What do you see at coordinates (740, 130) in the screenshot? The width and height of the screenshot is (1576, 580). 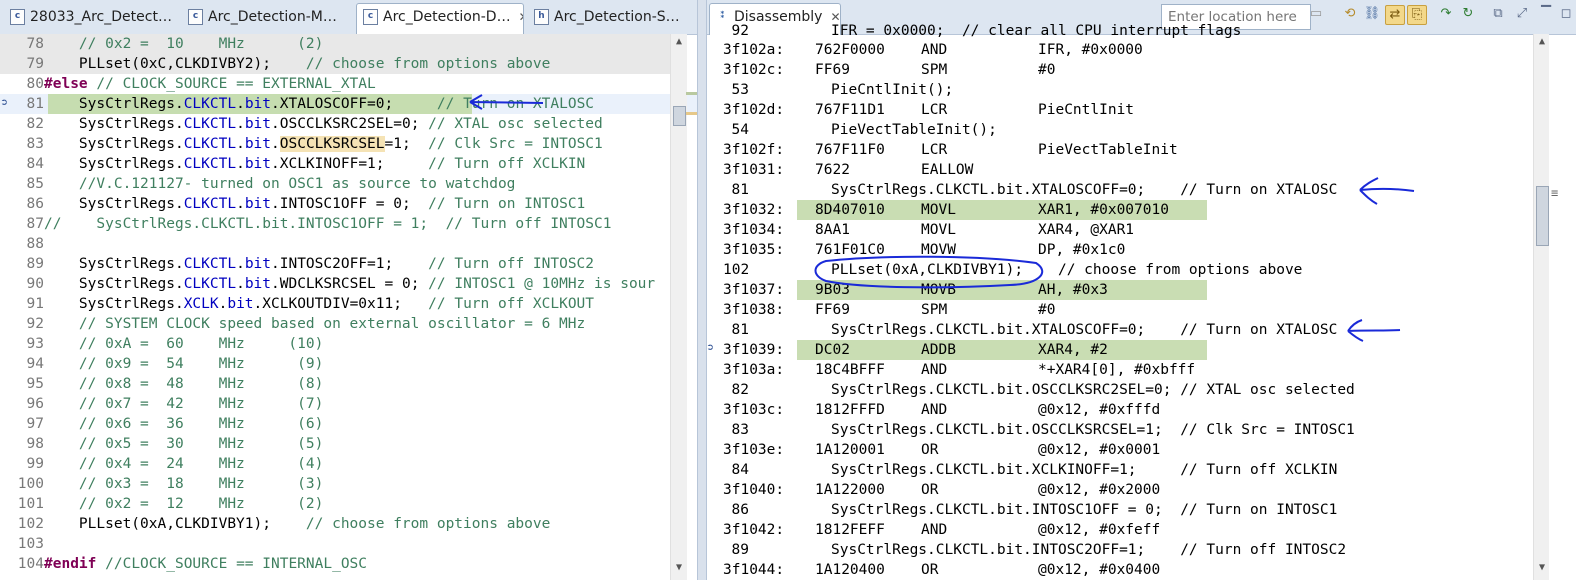 I see `source-line-number: 54` at bounding box center [740, 130].